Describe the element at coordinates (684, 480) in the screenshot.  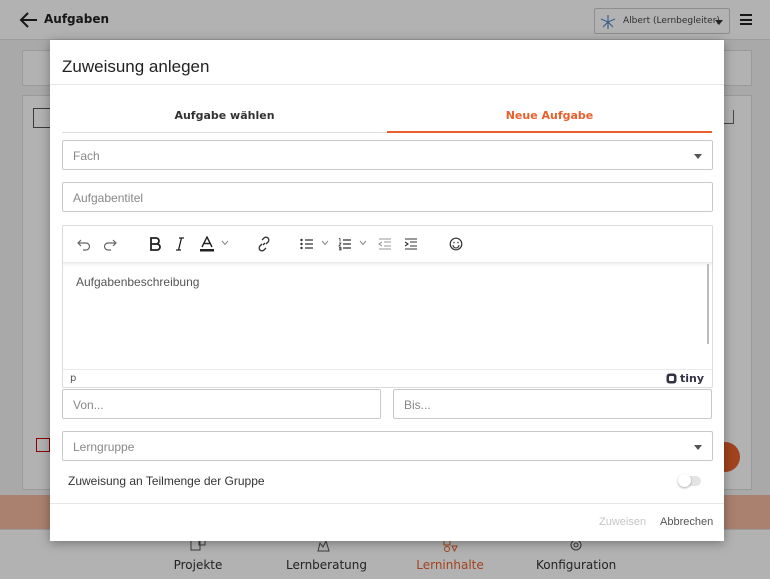
I see `toggle-knob` at that location.